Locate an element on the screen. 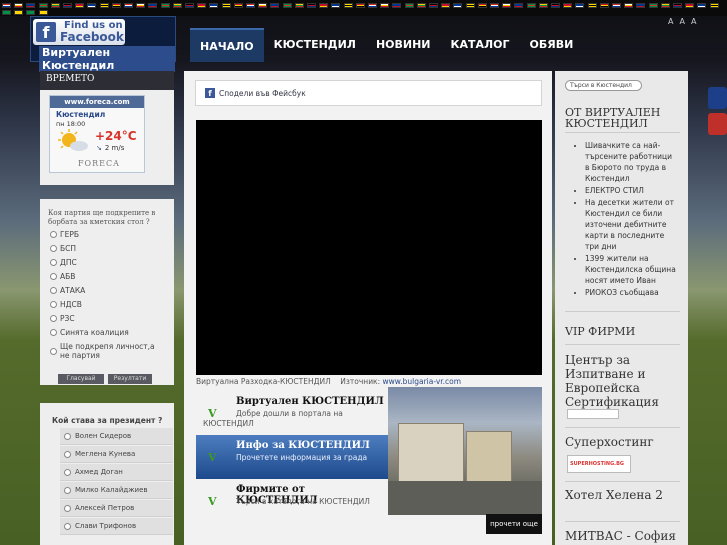 The height and width of the screenshot is (545, 727). poll-option: Синята коалиция is located at coordinates (89, 332).